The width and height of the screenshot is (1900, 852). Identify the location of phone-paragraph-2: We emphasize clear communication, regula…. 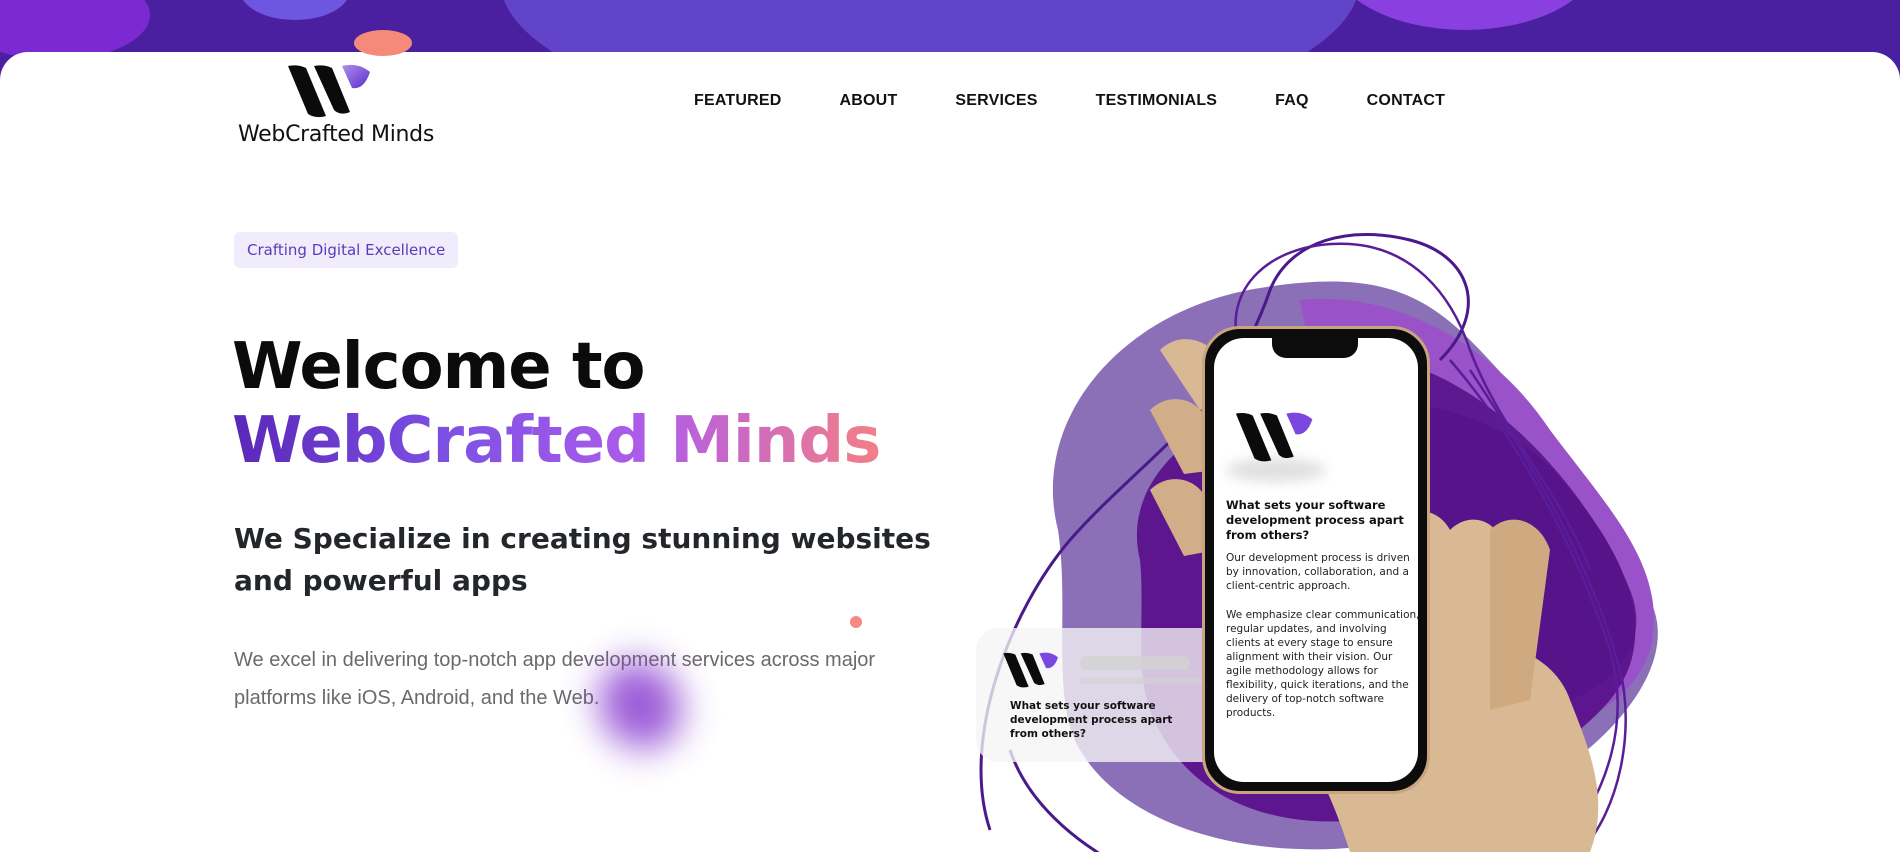
(1322, 664).